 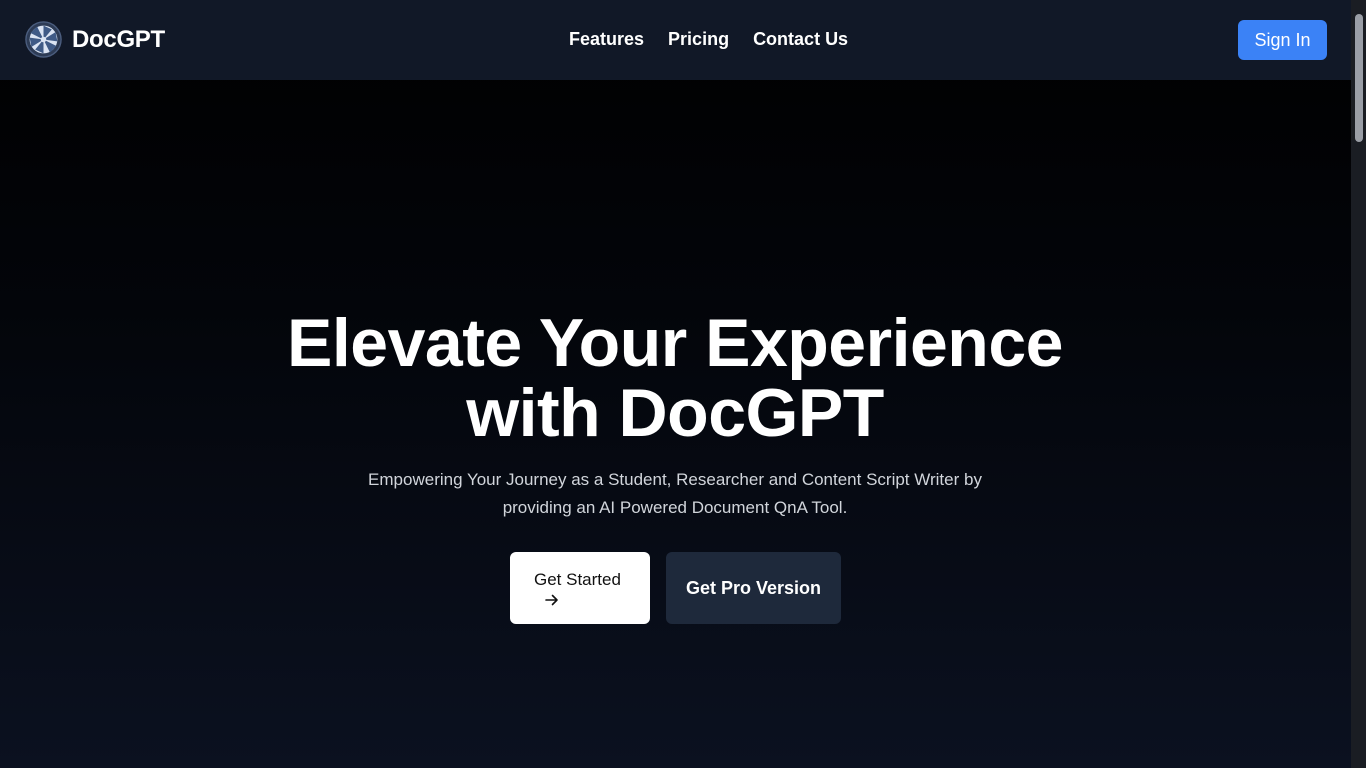 I want to click on get-started-label: Get Started, so click(x=577, y=579).